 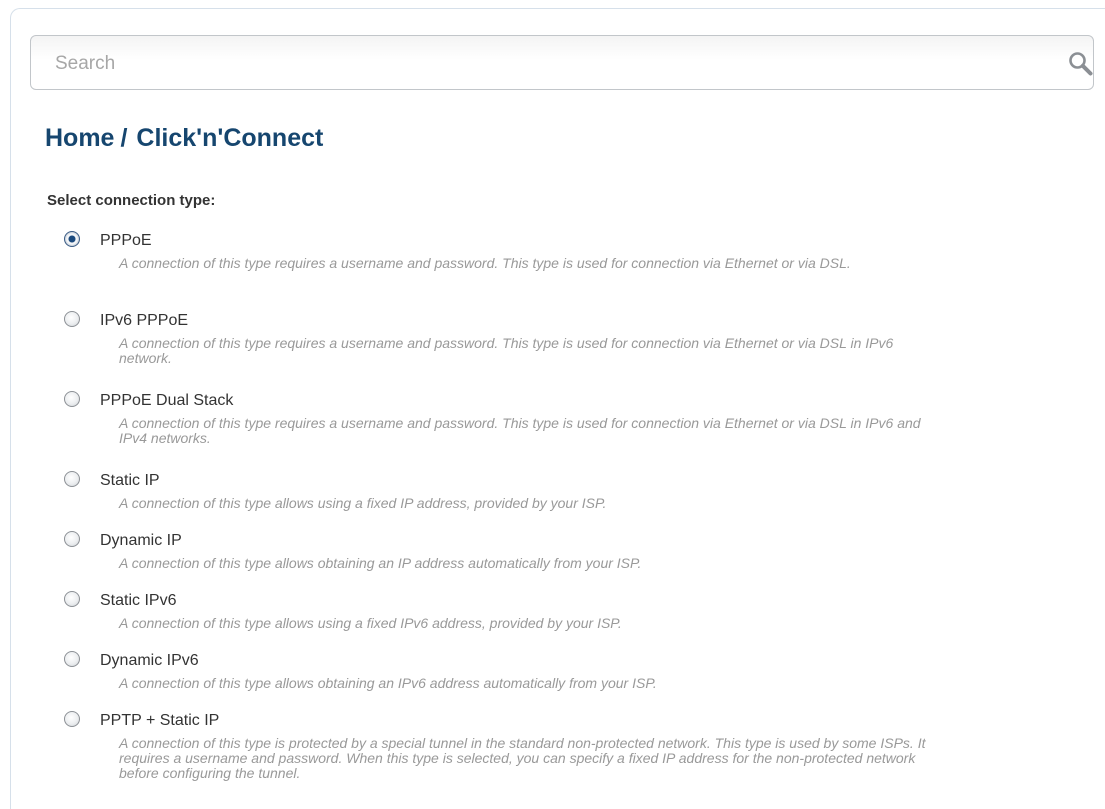 I want to click on option-label: PPPoE, so click(x=530, y=239).